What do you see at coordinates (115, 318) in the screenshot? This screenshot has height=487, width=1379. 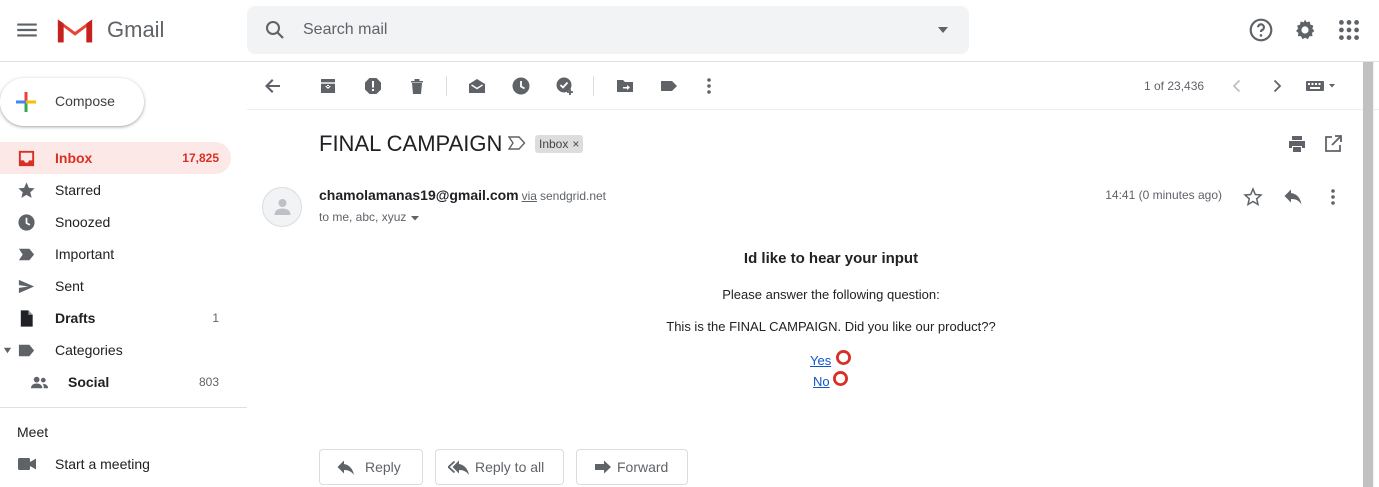 I see `sidebar-item-drafts: Drafts 1` at bounding box center [115, 318].